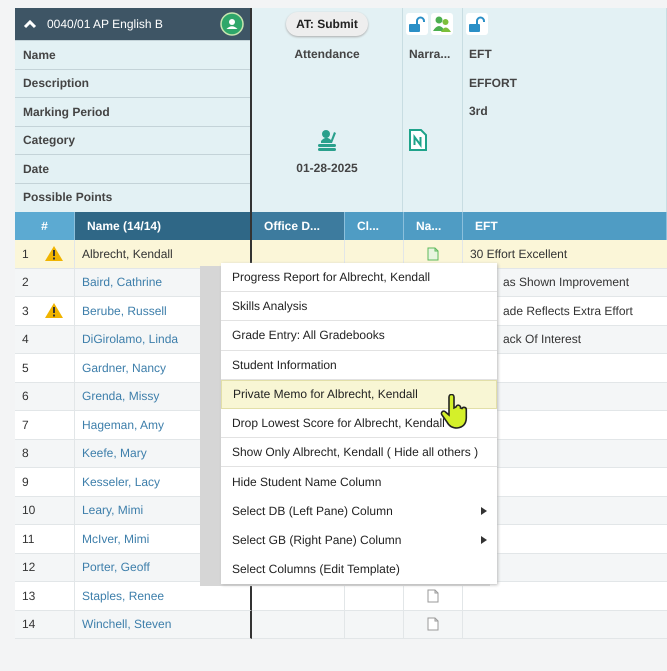  I want to click on marking-period: 3rd, so click(478, 111).